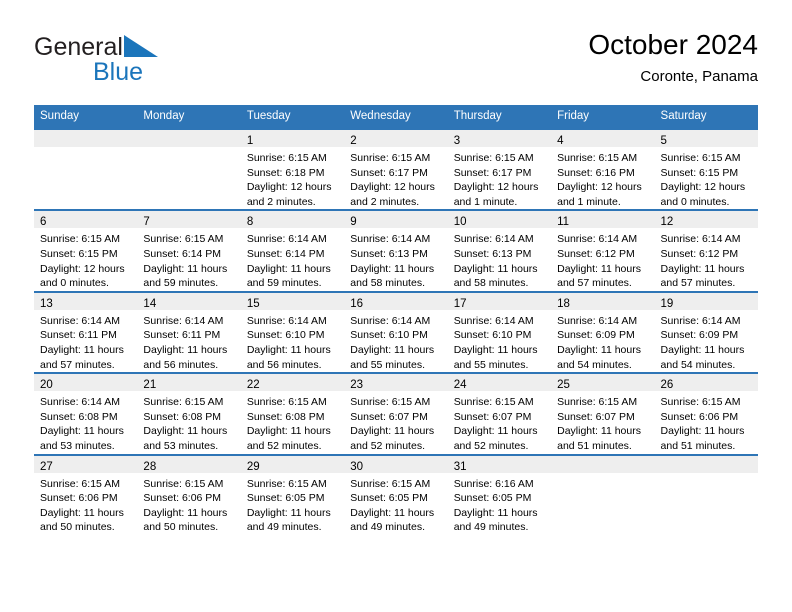 This screenshot has width=792, height=612. Describe the element at coordinates (596, 253) in the screenshot. I see `sunset-text: Sunset: 6:12 PM` at that location.